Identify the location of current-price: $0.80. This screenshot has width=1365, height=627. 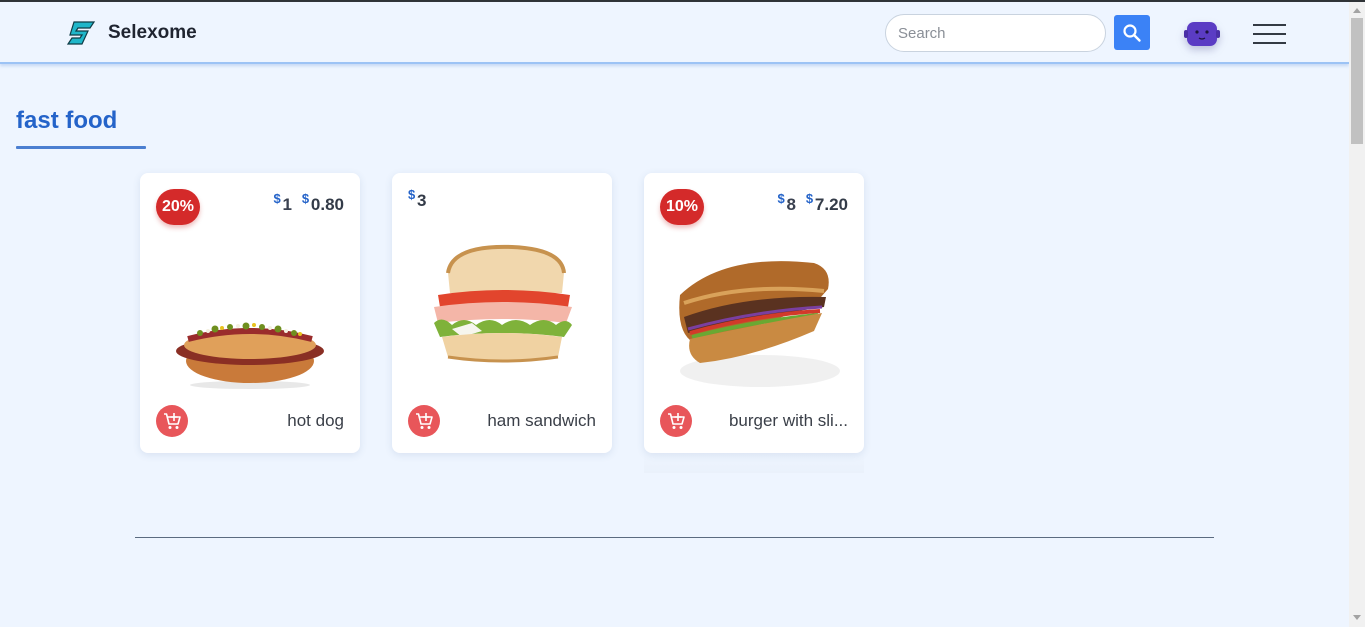
(323, 203).